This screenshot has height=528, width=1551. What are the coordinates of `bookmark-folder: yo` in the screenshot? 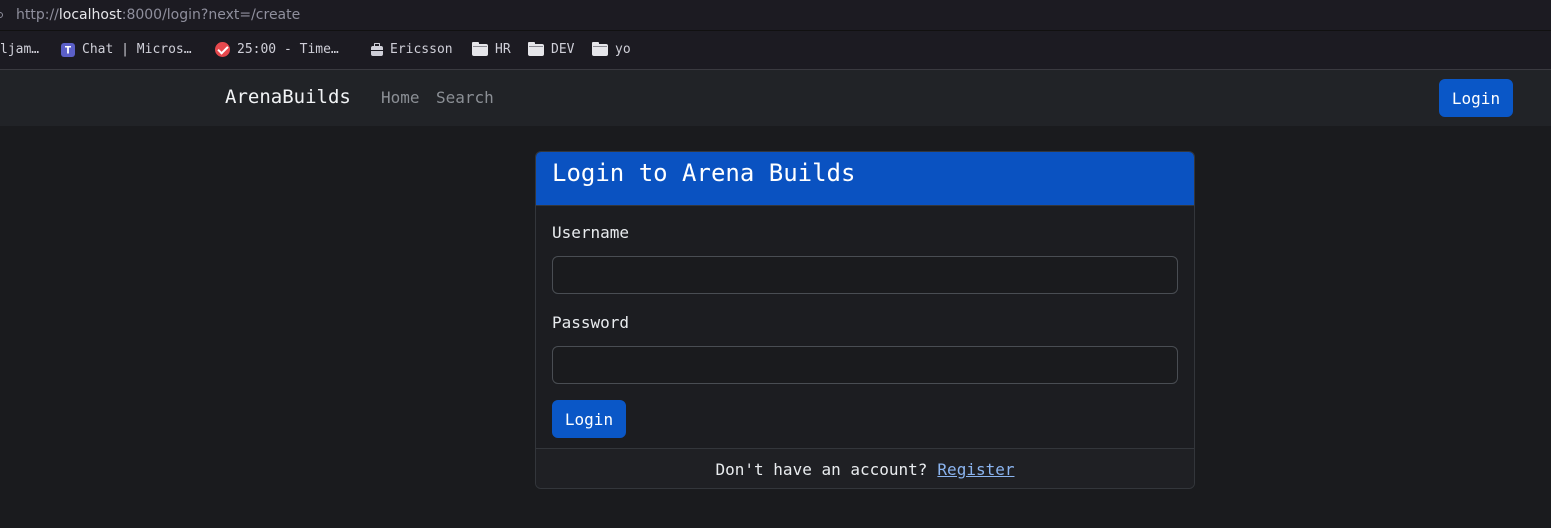 It's located at (611, 49).